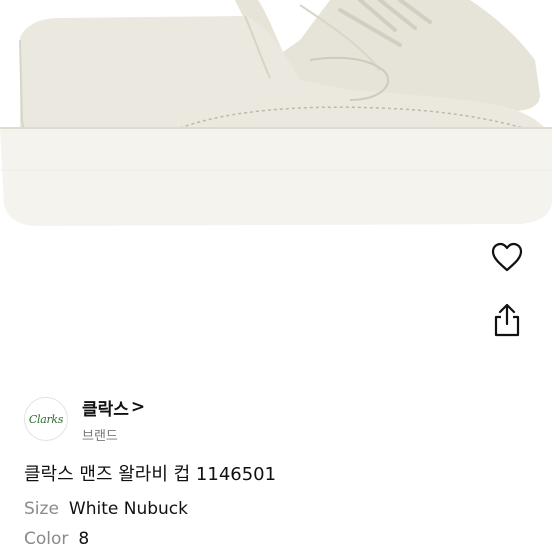 Image resolution: width=554 pixels, height=554 pixels. What do you see at coordinates (150, 474) in the screenshot?
I see `product-title: 클락스 맨즈 왈라비 컵 1146501` at bounding box center [150, 474].